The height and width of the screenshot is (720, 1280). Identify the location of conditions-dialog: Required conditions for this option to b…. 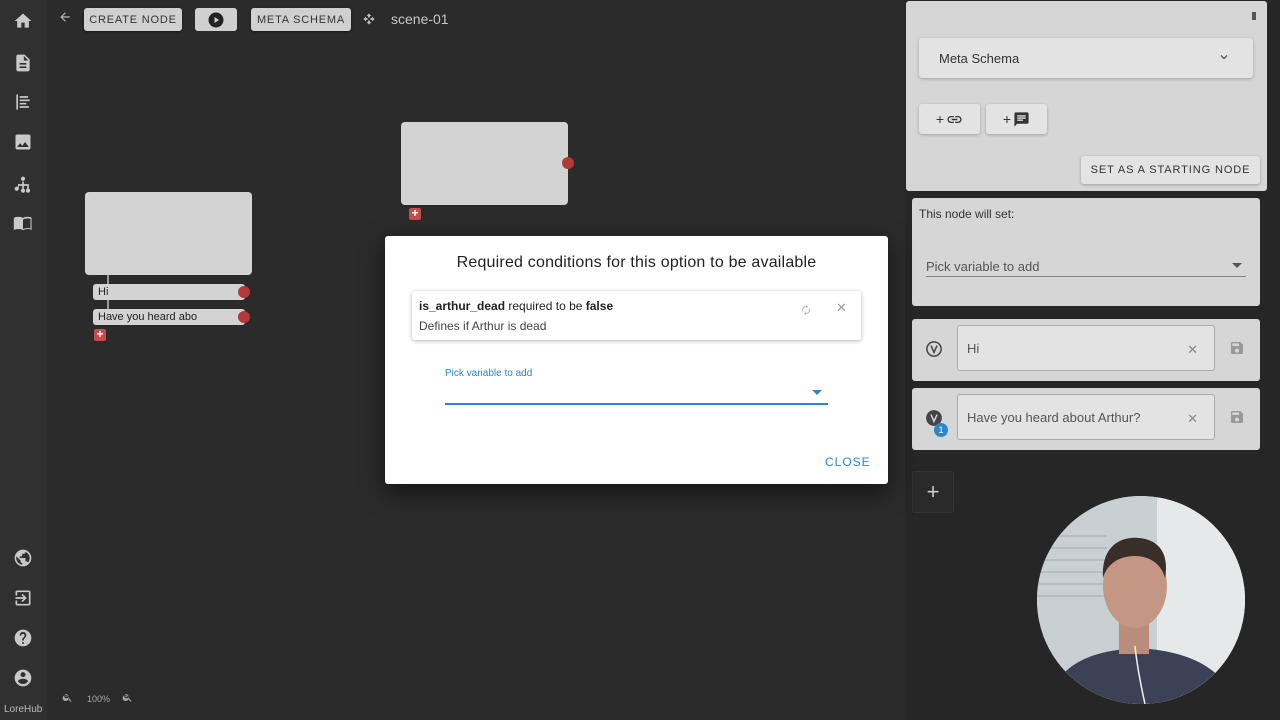
(636, 360).